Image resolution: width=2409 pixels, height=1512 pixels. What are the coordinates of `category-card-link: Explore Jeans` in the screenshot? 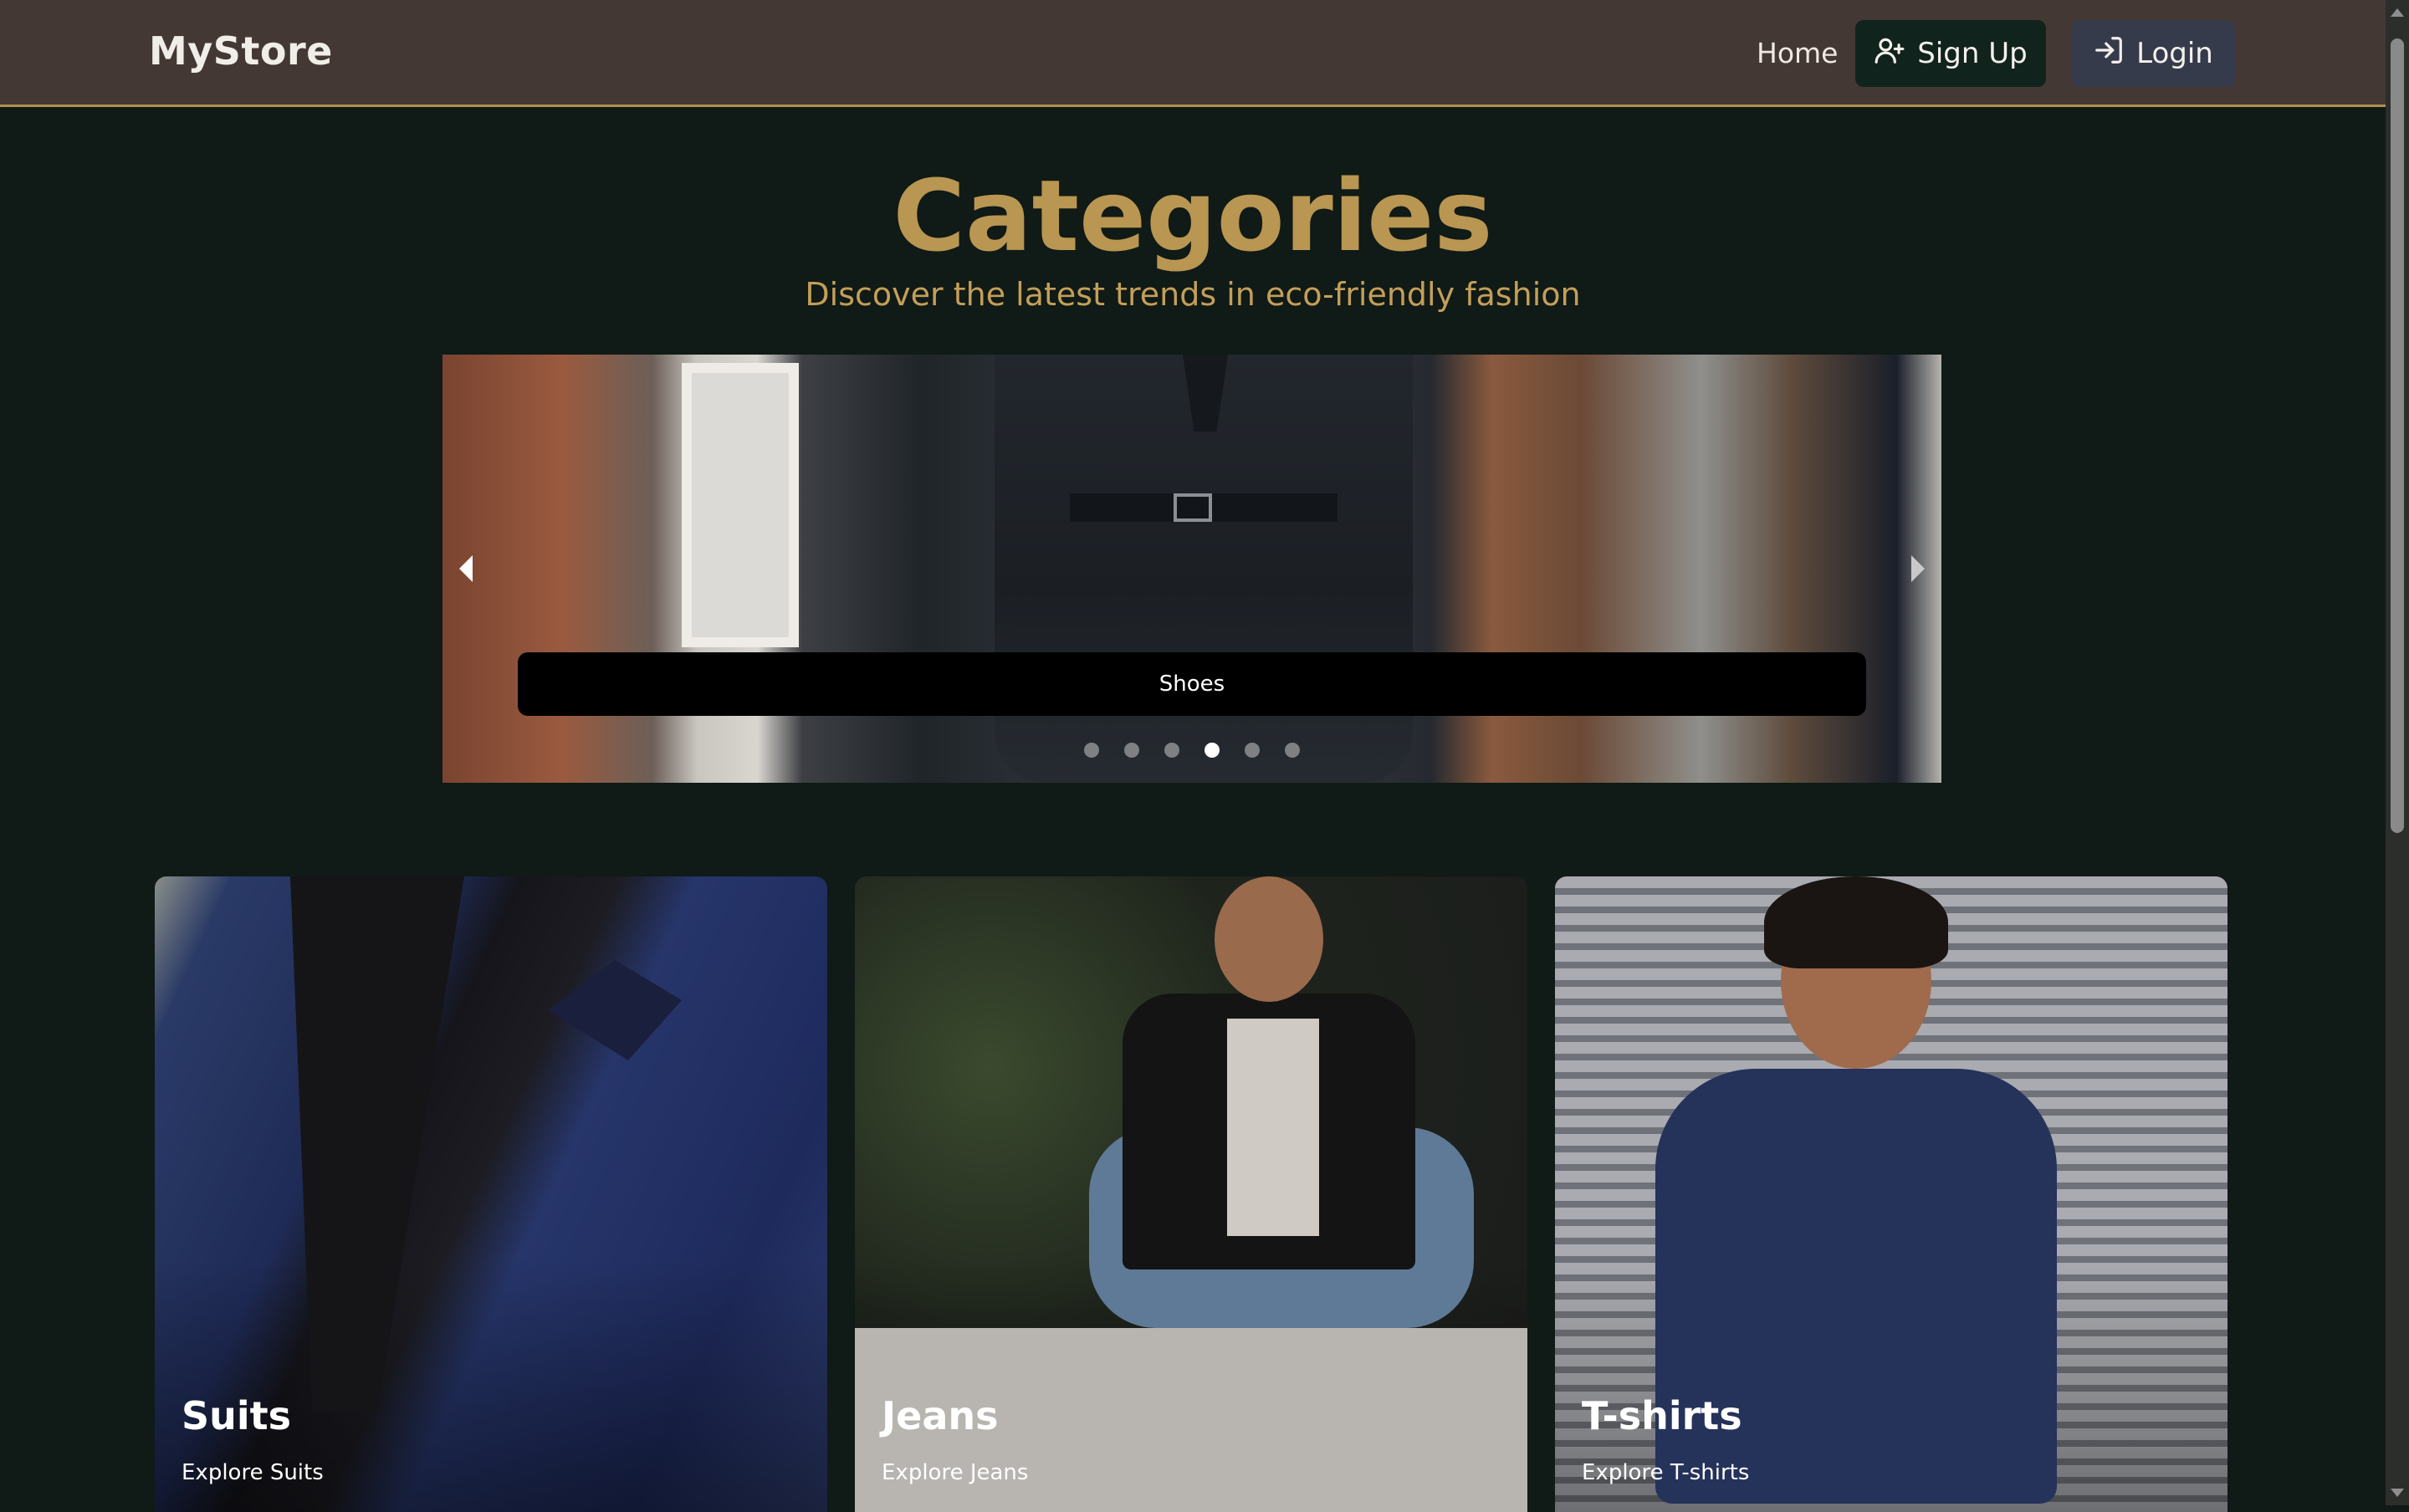 It's located at (955, 1472).